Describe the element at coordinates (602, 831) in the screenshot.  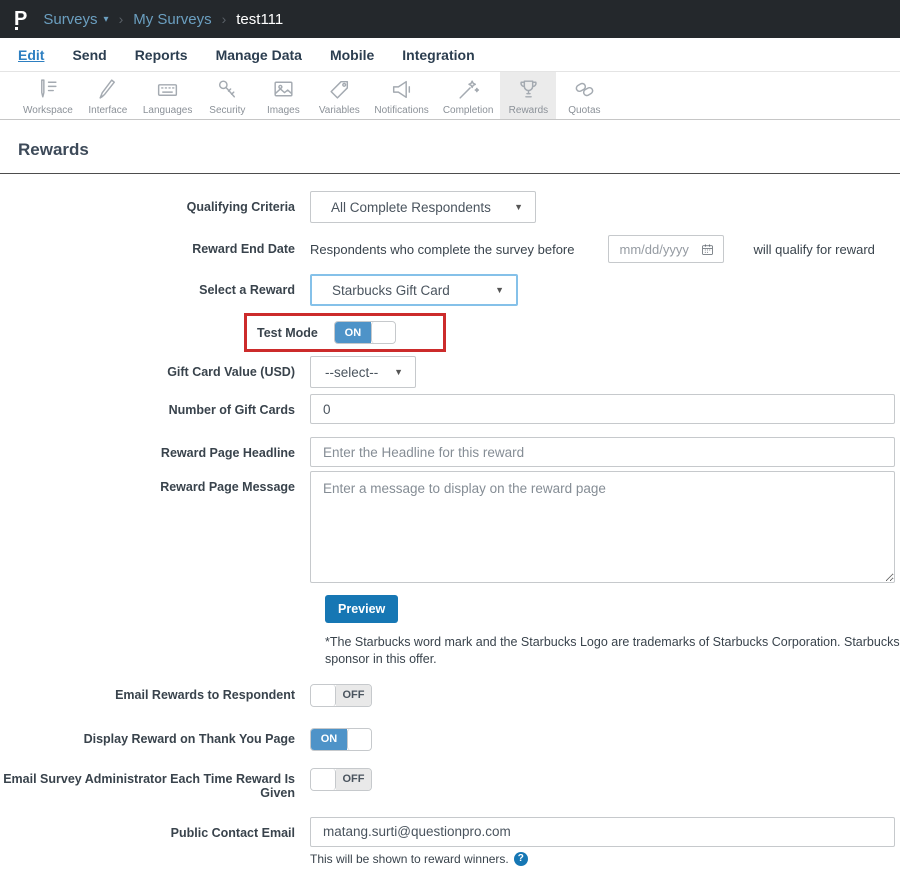
I see `public-email-input` at that location.